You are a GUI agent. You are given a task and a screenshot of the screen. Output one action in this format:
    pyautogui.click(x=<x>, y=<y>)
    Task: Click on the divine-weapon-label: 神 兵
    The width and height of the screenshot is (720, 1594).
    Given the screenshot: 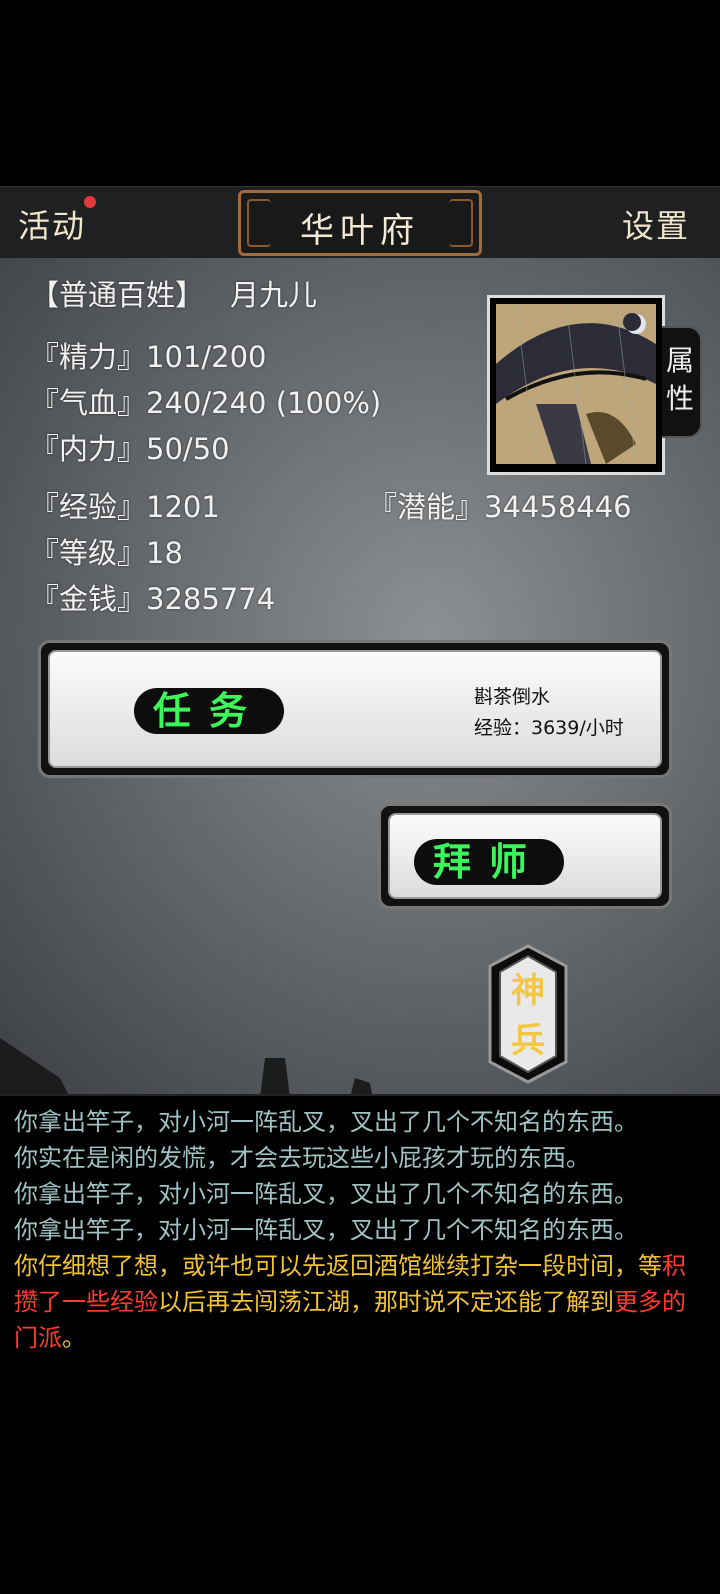 What is the action you would take?
    pyautogui.click(x=528, y=1016)
    